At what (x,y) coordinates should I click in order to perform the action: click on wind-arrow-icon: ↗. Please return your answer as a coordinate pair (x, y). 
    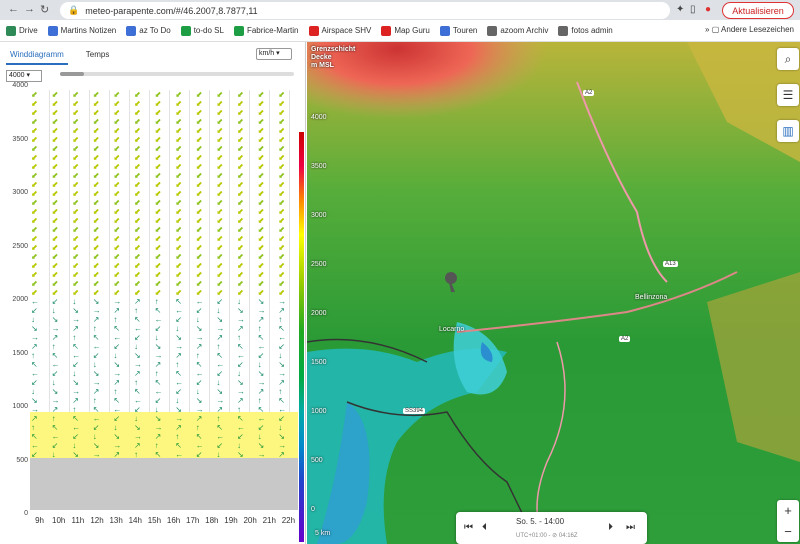
    Looking at the image, I should click on (117, 310).